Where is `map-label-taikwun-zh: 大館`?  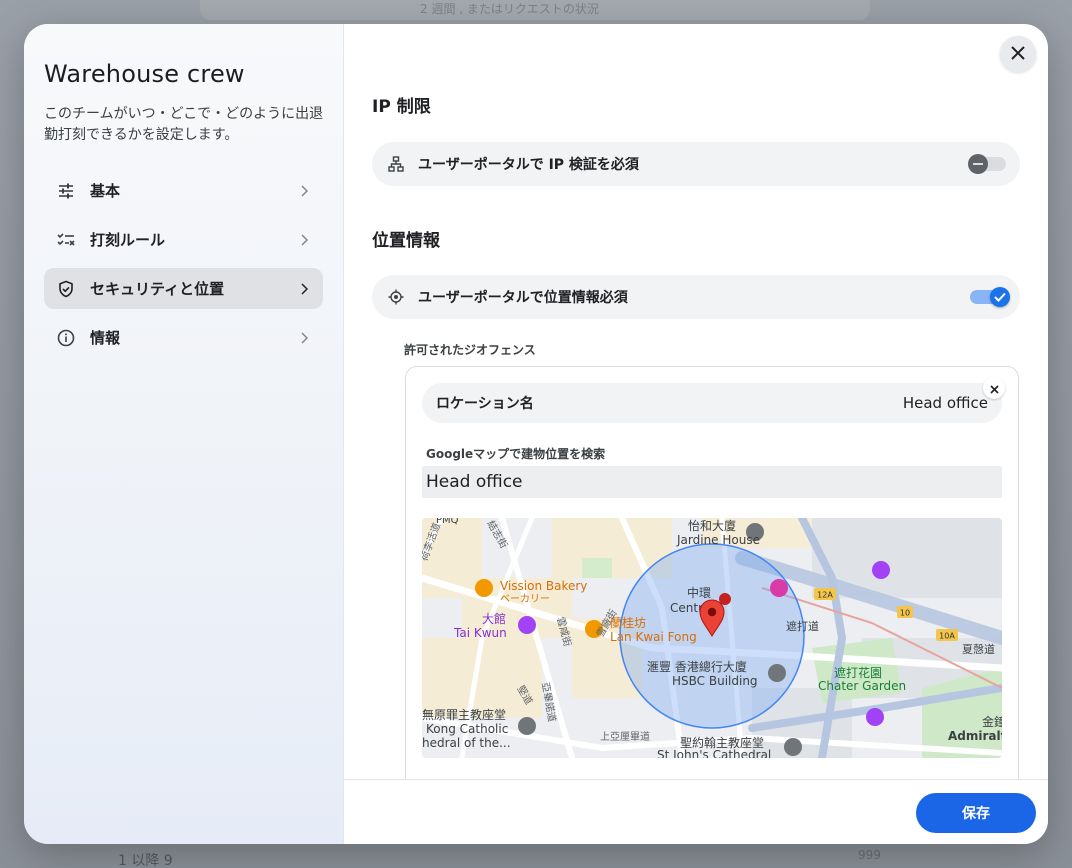 map-label-taikwun-zh: 大館 is located at coordinates (494, 618).